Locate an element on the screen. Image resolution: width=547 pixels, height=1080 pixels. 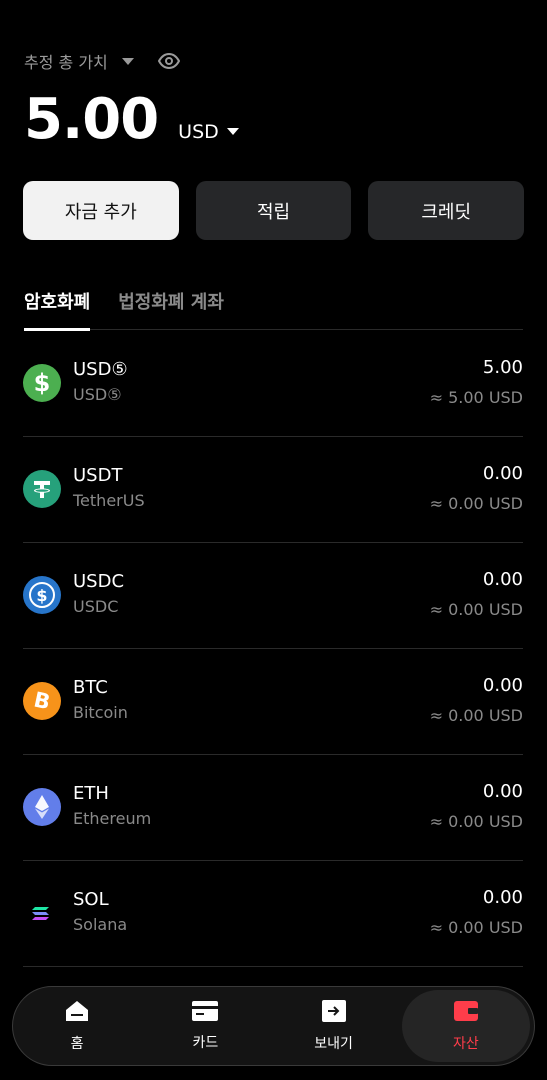
balance-row: 5.00 USD is located at coordinates (273, 120).